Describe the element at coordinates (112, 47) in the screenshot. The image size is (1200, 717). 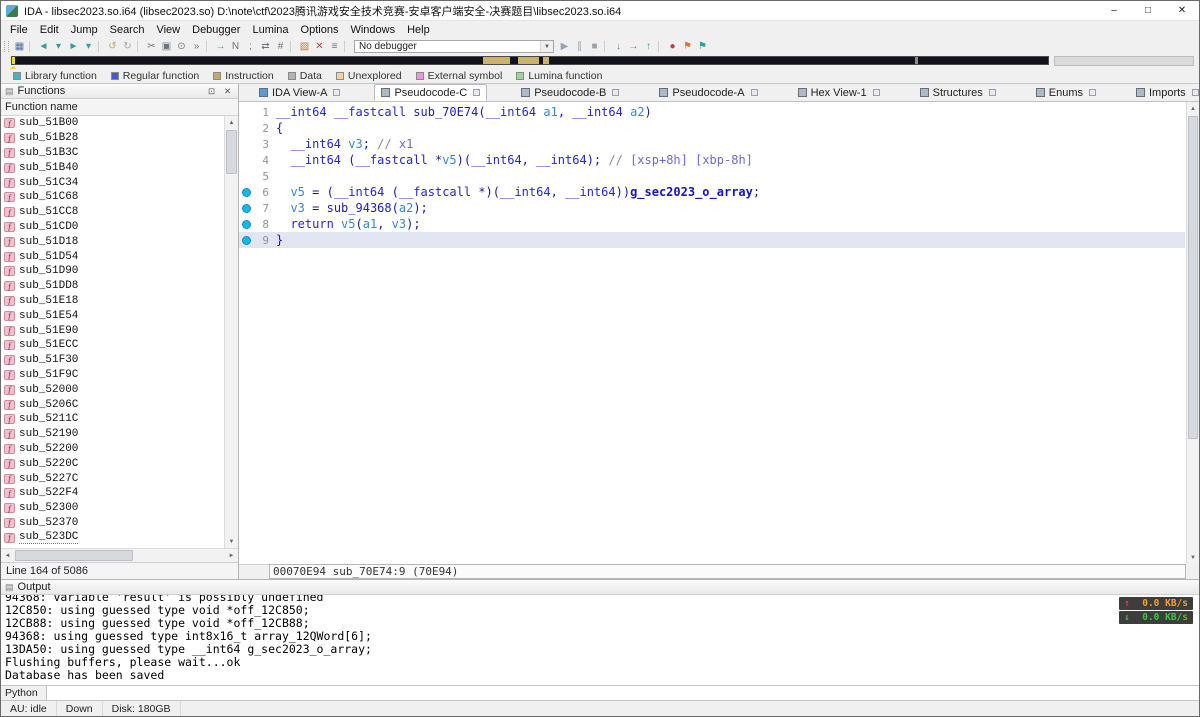
I see `undo-icon: ↺` at that location.